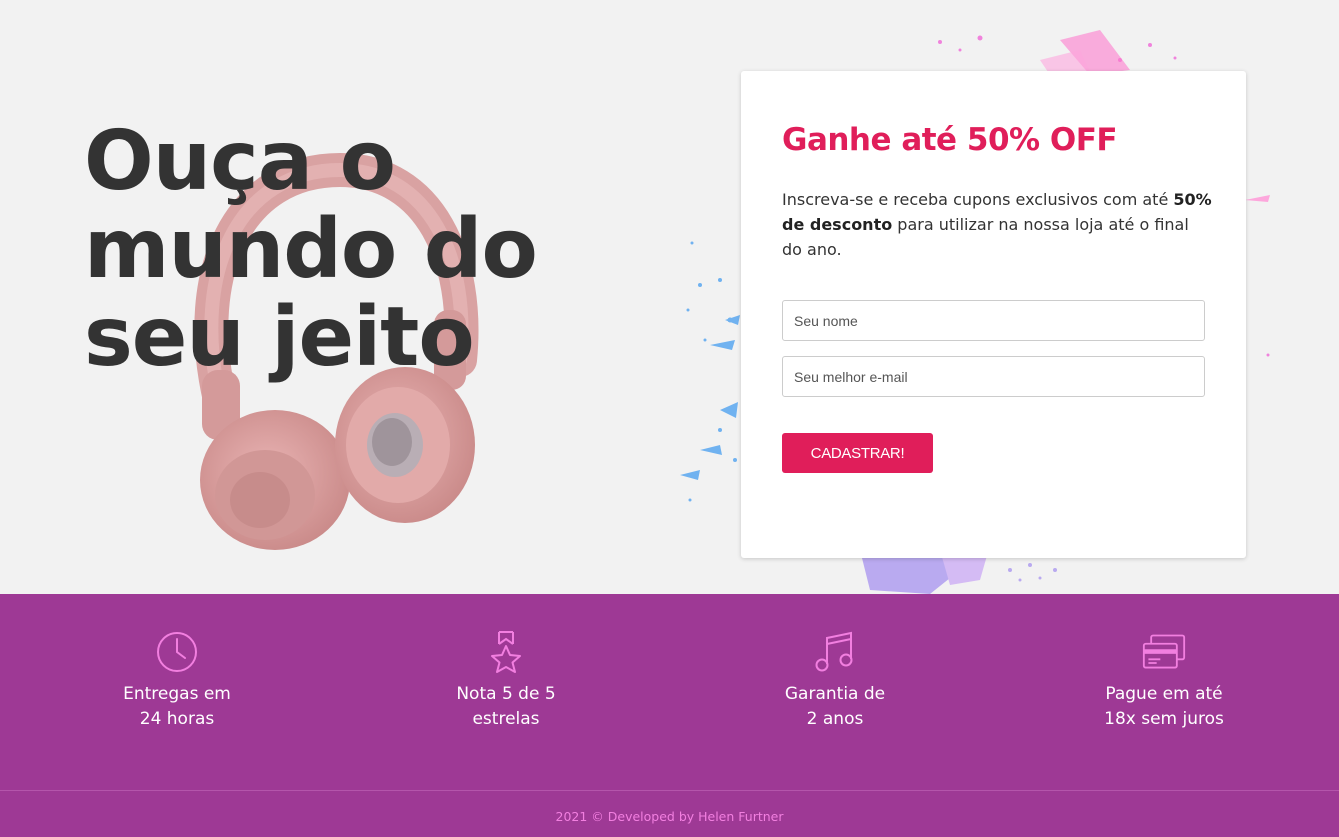  What do you see at coordinates (311, 249) in the screenshot?
I see `headline-line: mundo do` at bounding box center [311, 249].